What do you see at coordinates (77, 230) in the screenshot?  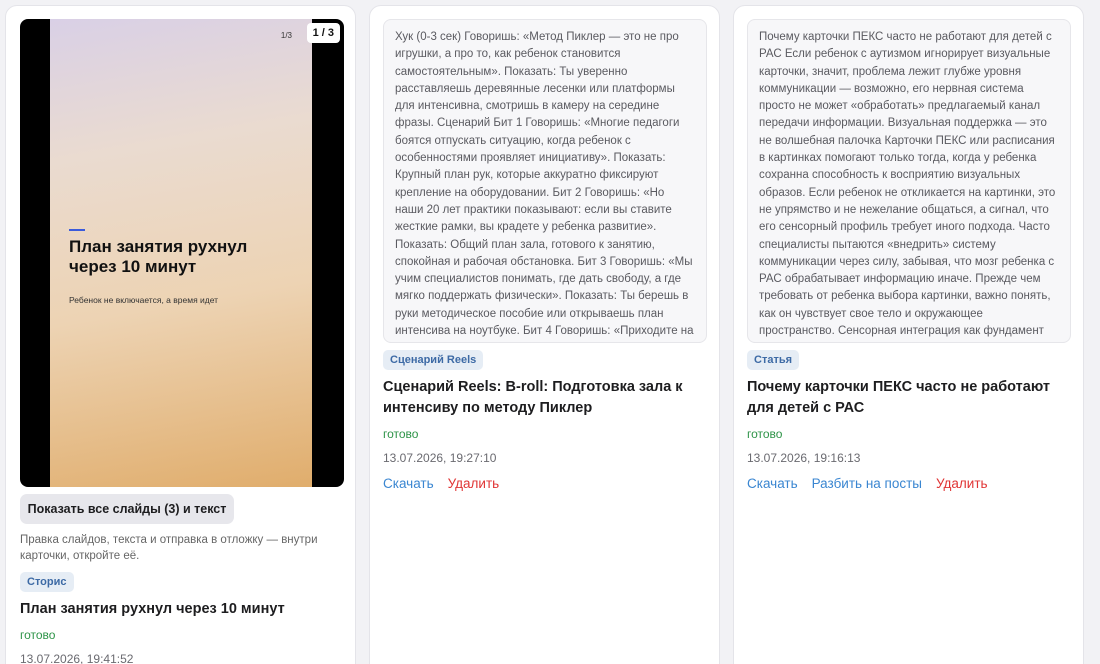 I see `slide-accent-line` at bounding box center [77, 230].